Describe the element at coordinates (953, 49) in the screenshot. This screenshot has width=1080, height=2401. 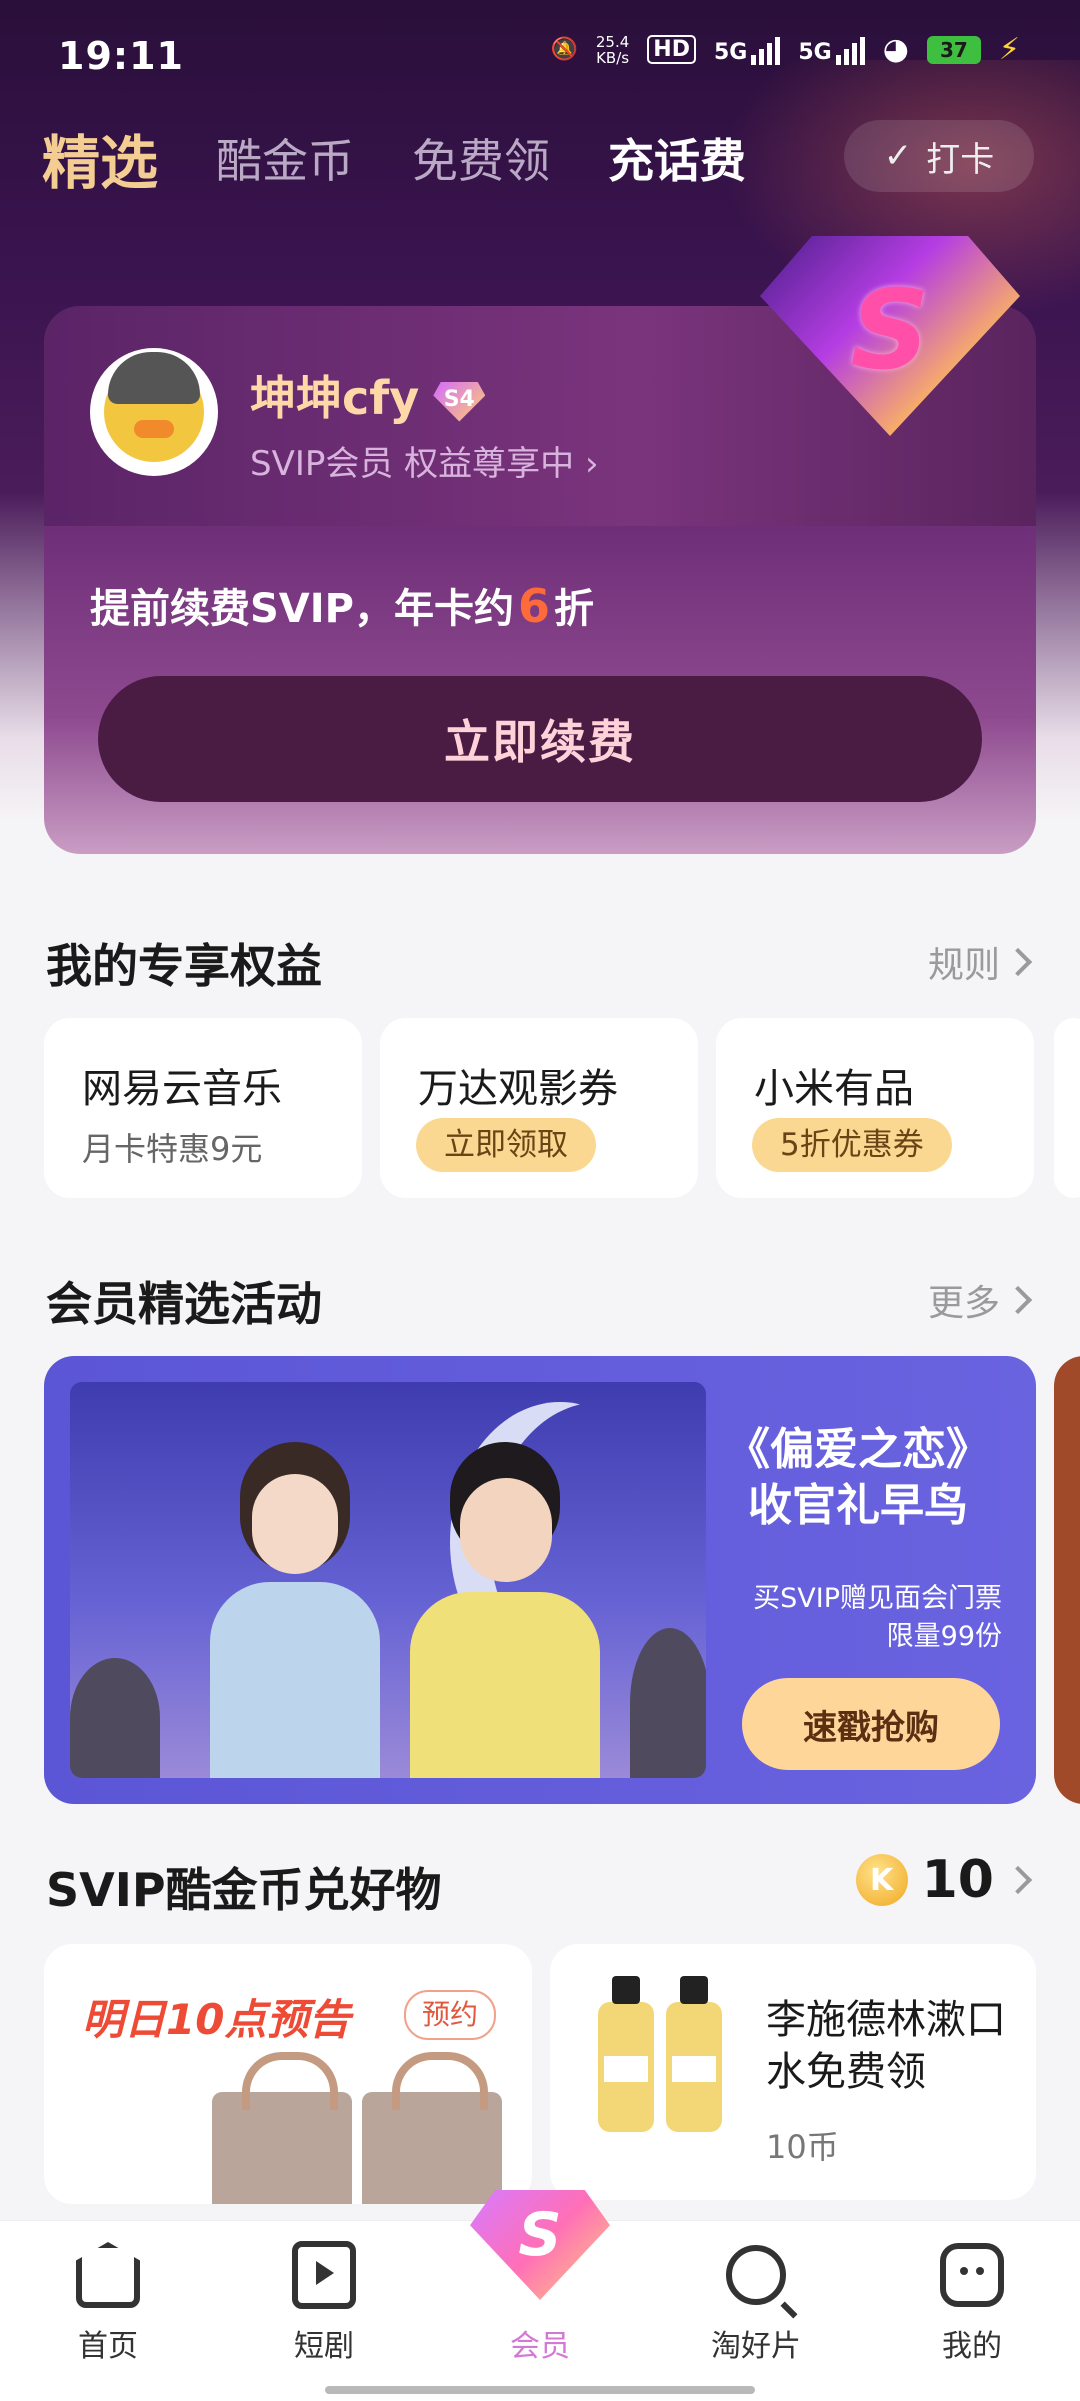
I see `battery-icon: 37` at that location.